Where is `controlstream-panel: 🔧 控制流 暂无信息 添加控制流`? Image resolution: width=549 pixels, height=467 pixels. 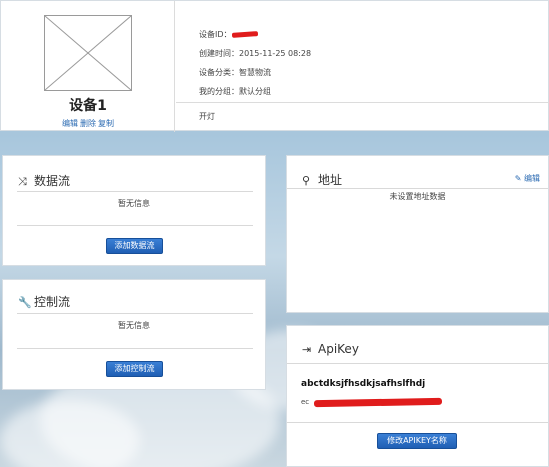 controlstream-panel: 🔧 控制流 暂无信息 添加控制流 is located at coordinates (134, 334).